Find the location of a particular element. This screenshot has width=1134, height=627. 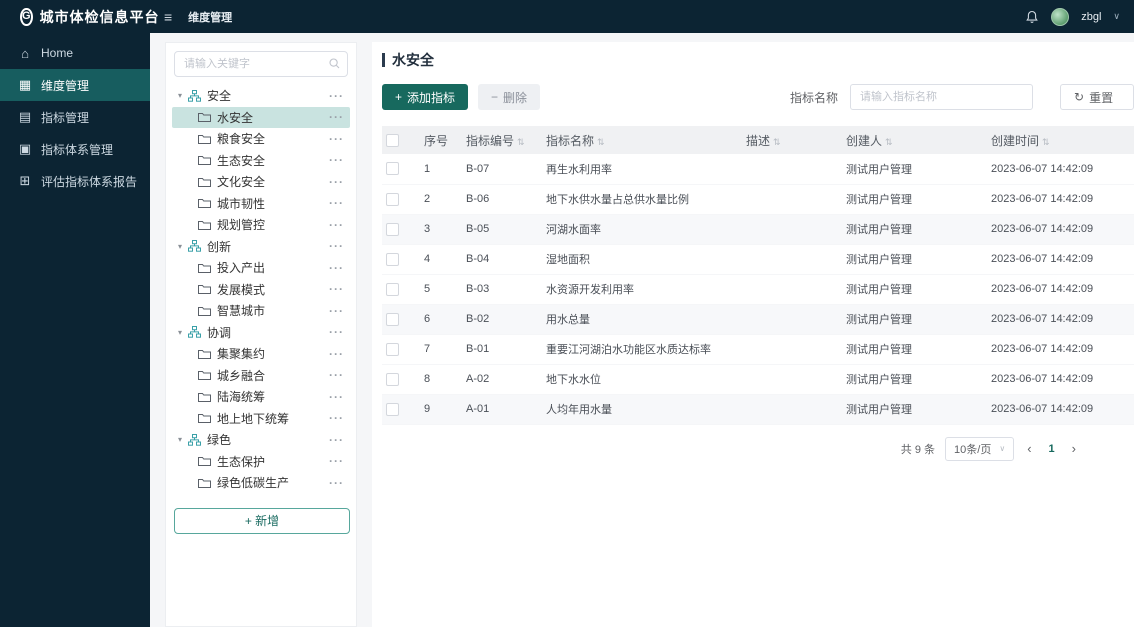

column-header: 指标编号 ⇅ is located at coordinates (502, 140).